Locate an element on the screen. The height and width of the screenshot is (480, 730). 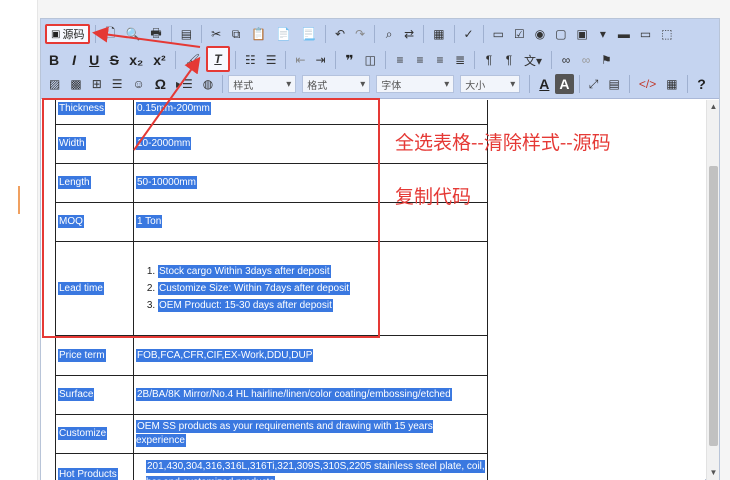
link-icon: ∞ is located at coordinates (566, 60).